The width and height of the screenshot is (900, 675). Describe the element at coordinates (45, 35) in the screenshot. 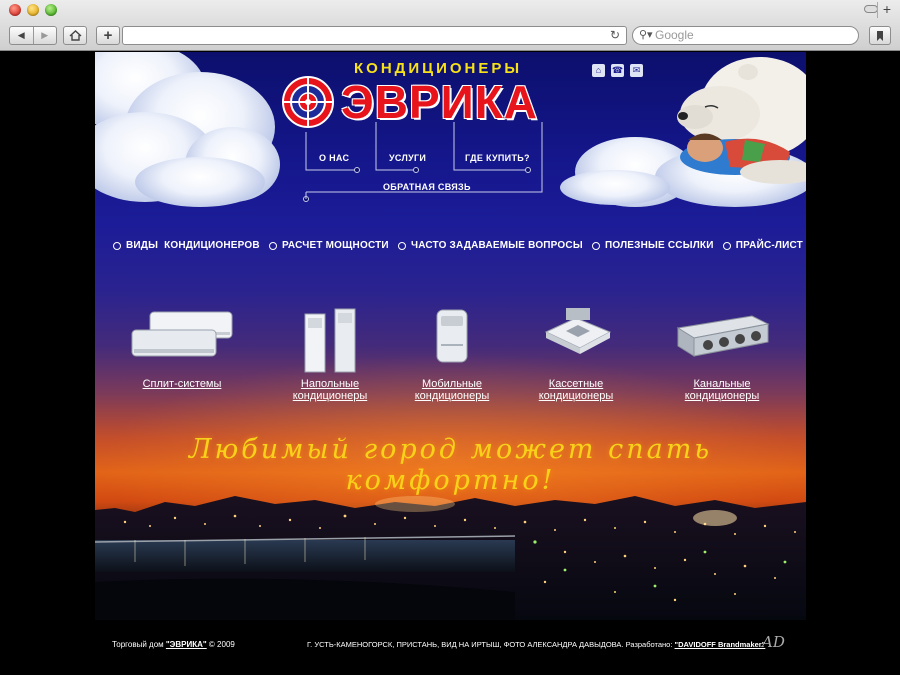

I see `forward-button: ▶` at that location.